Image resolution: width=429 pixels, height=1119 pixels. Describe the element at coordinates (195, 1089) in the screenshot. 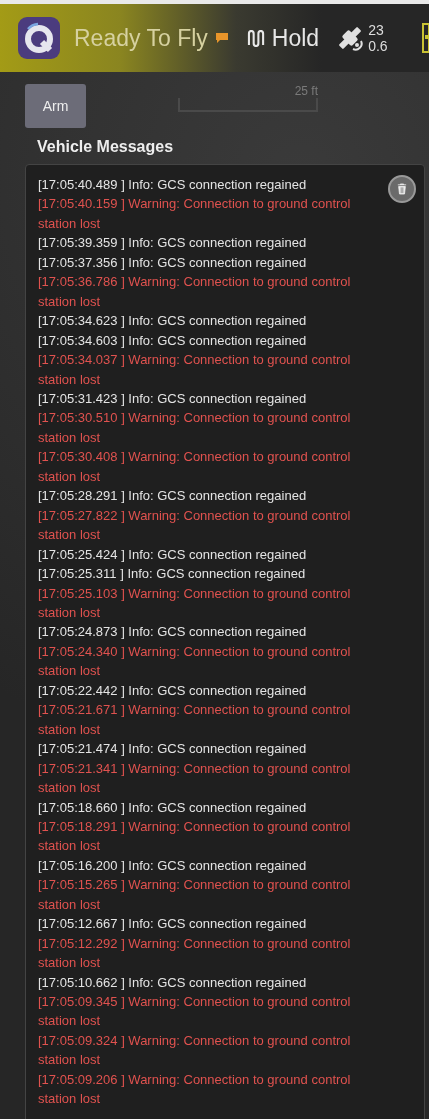

I see `message-line: [17:05:09.206 ] Warning: Connection to ground control station lost` at that location.